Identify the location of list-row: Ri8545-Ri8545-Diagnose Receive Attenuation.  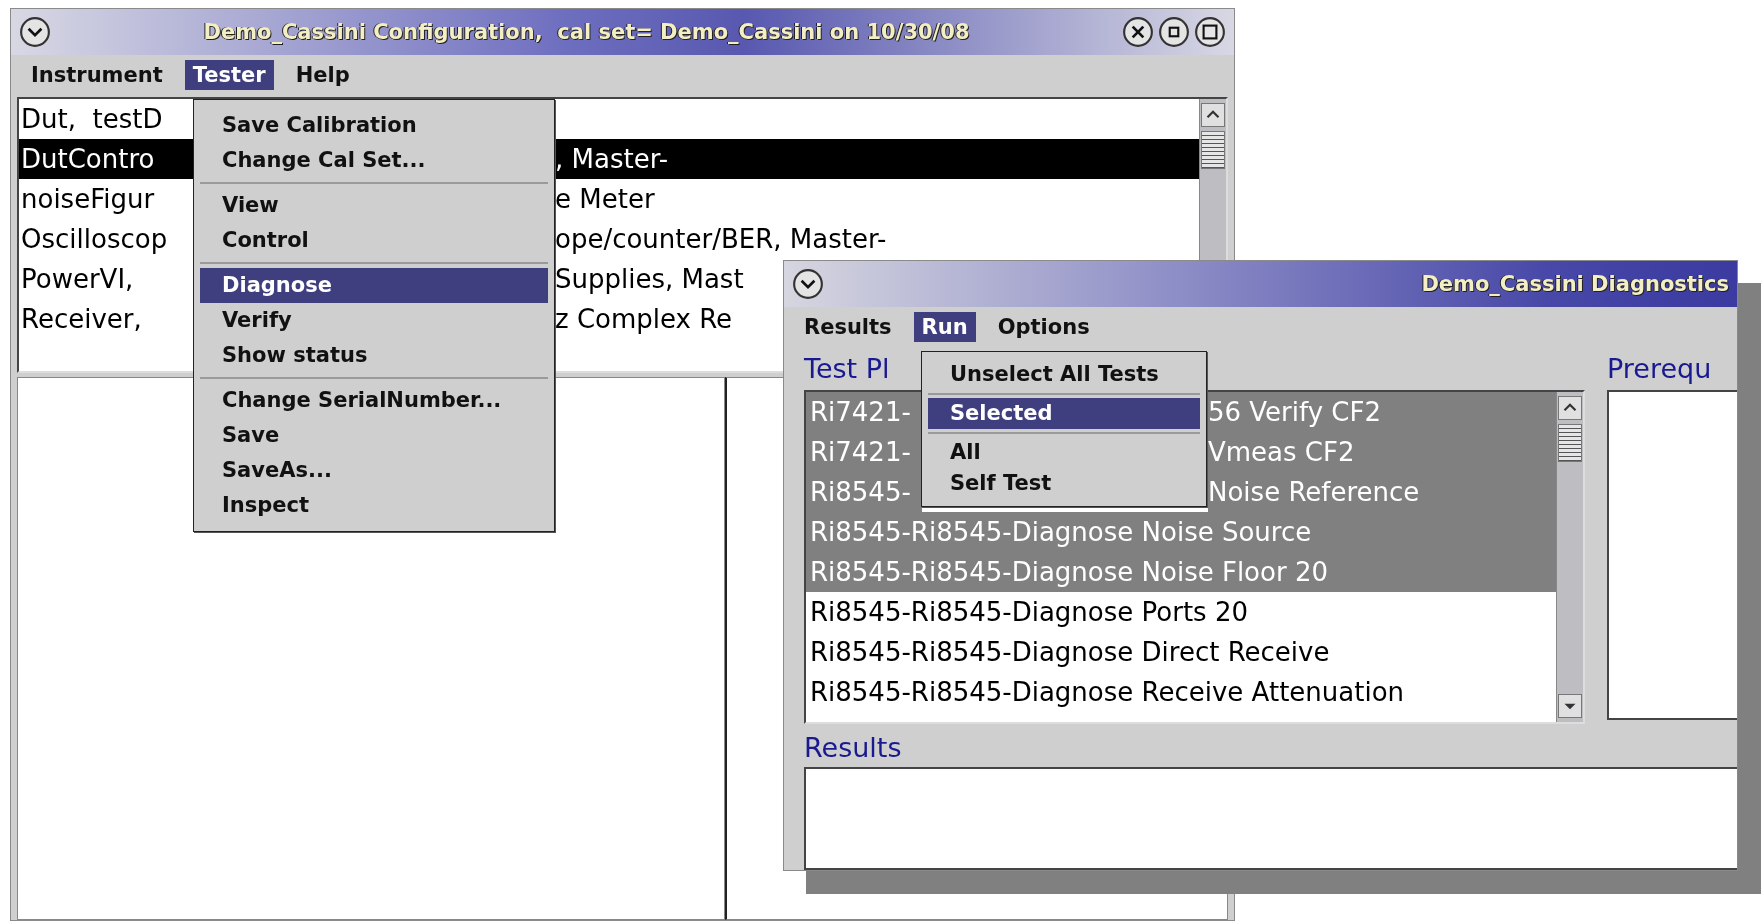
(1181, 692).